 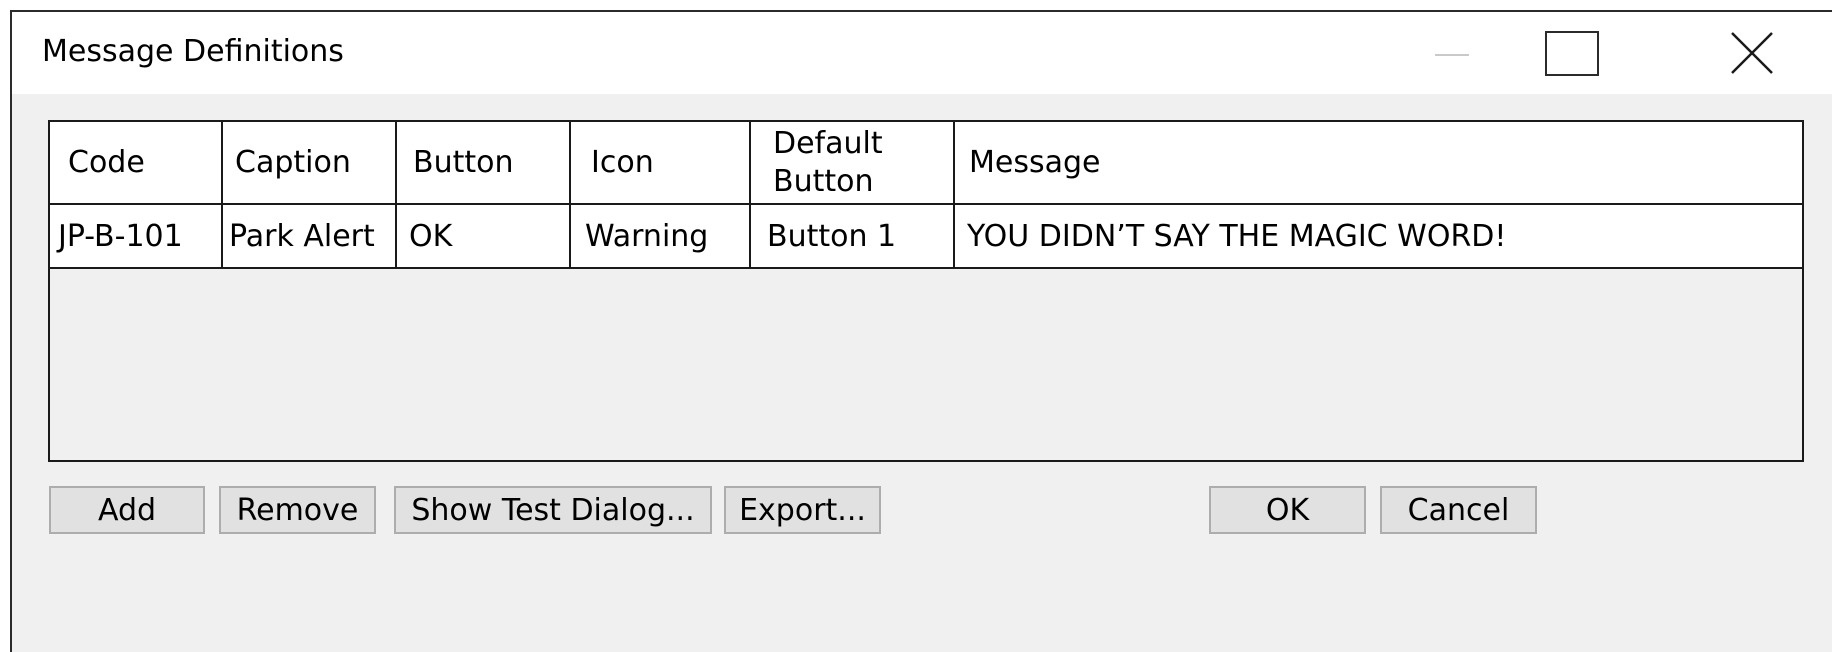 What do you see at coordinates (922, 53) in the screenshot?
I see `title-bar: Message Definitions` at bounding box center [922, 53].